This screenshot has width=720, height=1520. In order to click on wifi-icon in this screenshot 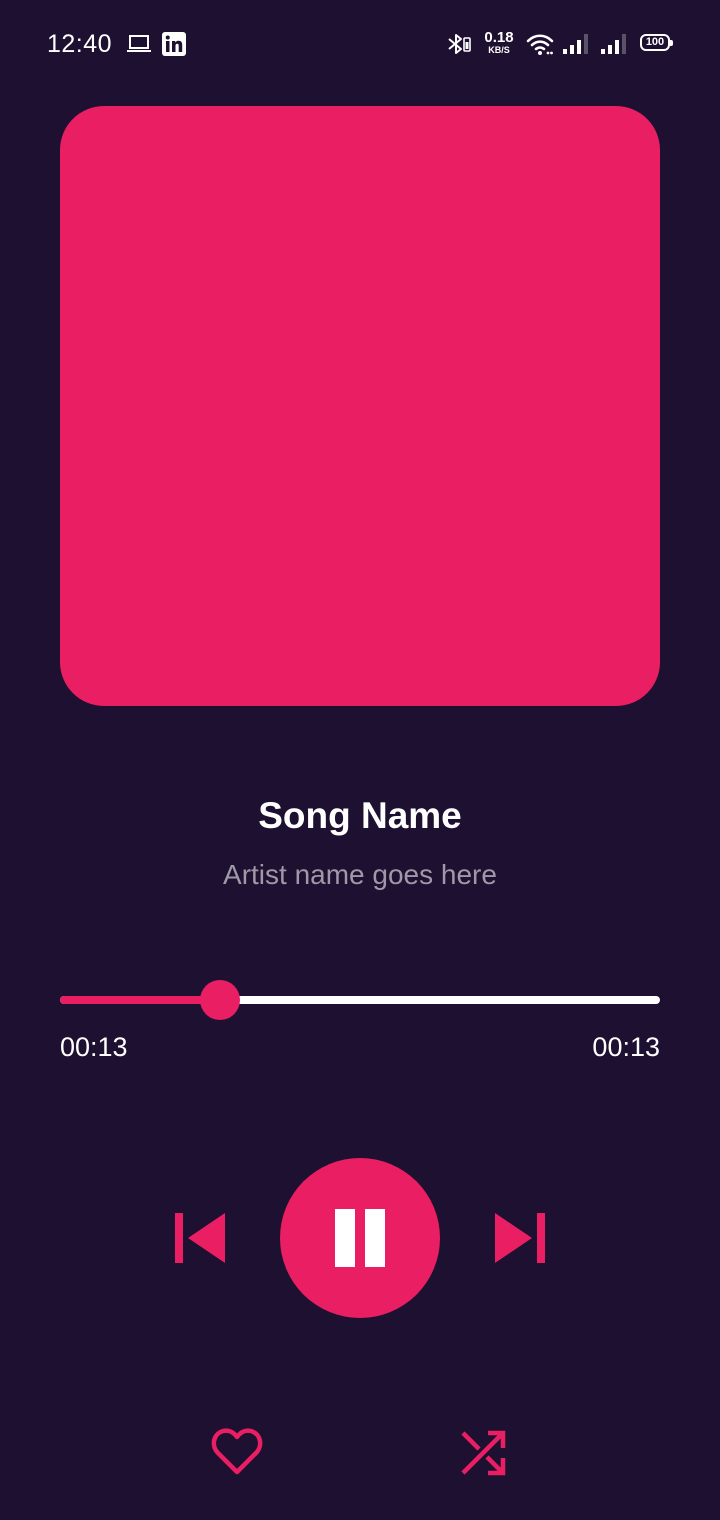, I will do `click(540, 44)`.